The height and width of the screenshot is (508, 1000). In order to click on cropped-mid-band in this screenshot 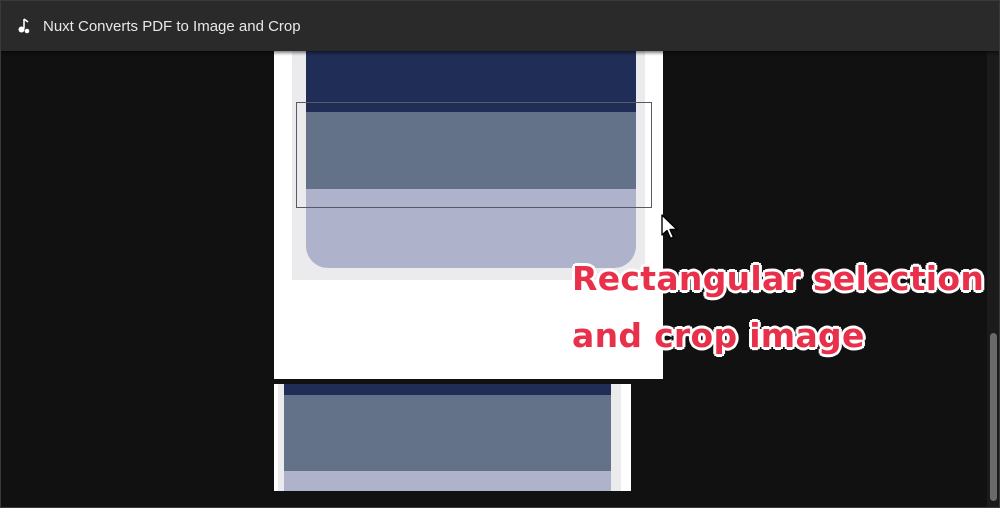, I will do `click(447, 433)`.